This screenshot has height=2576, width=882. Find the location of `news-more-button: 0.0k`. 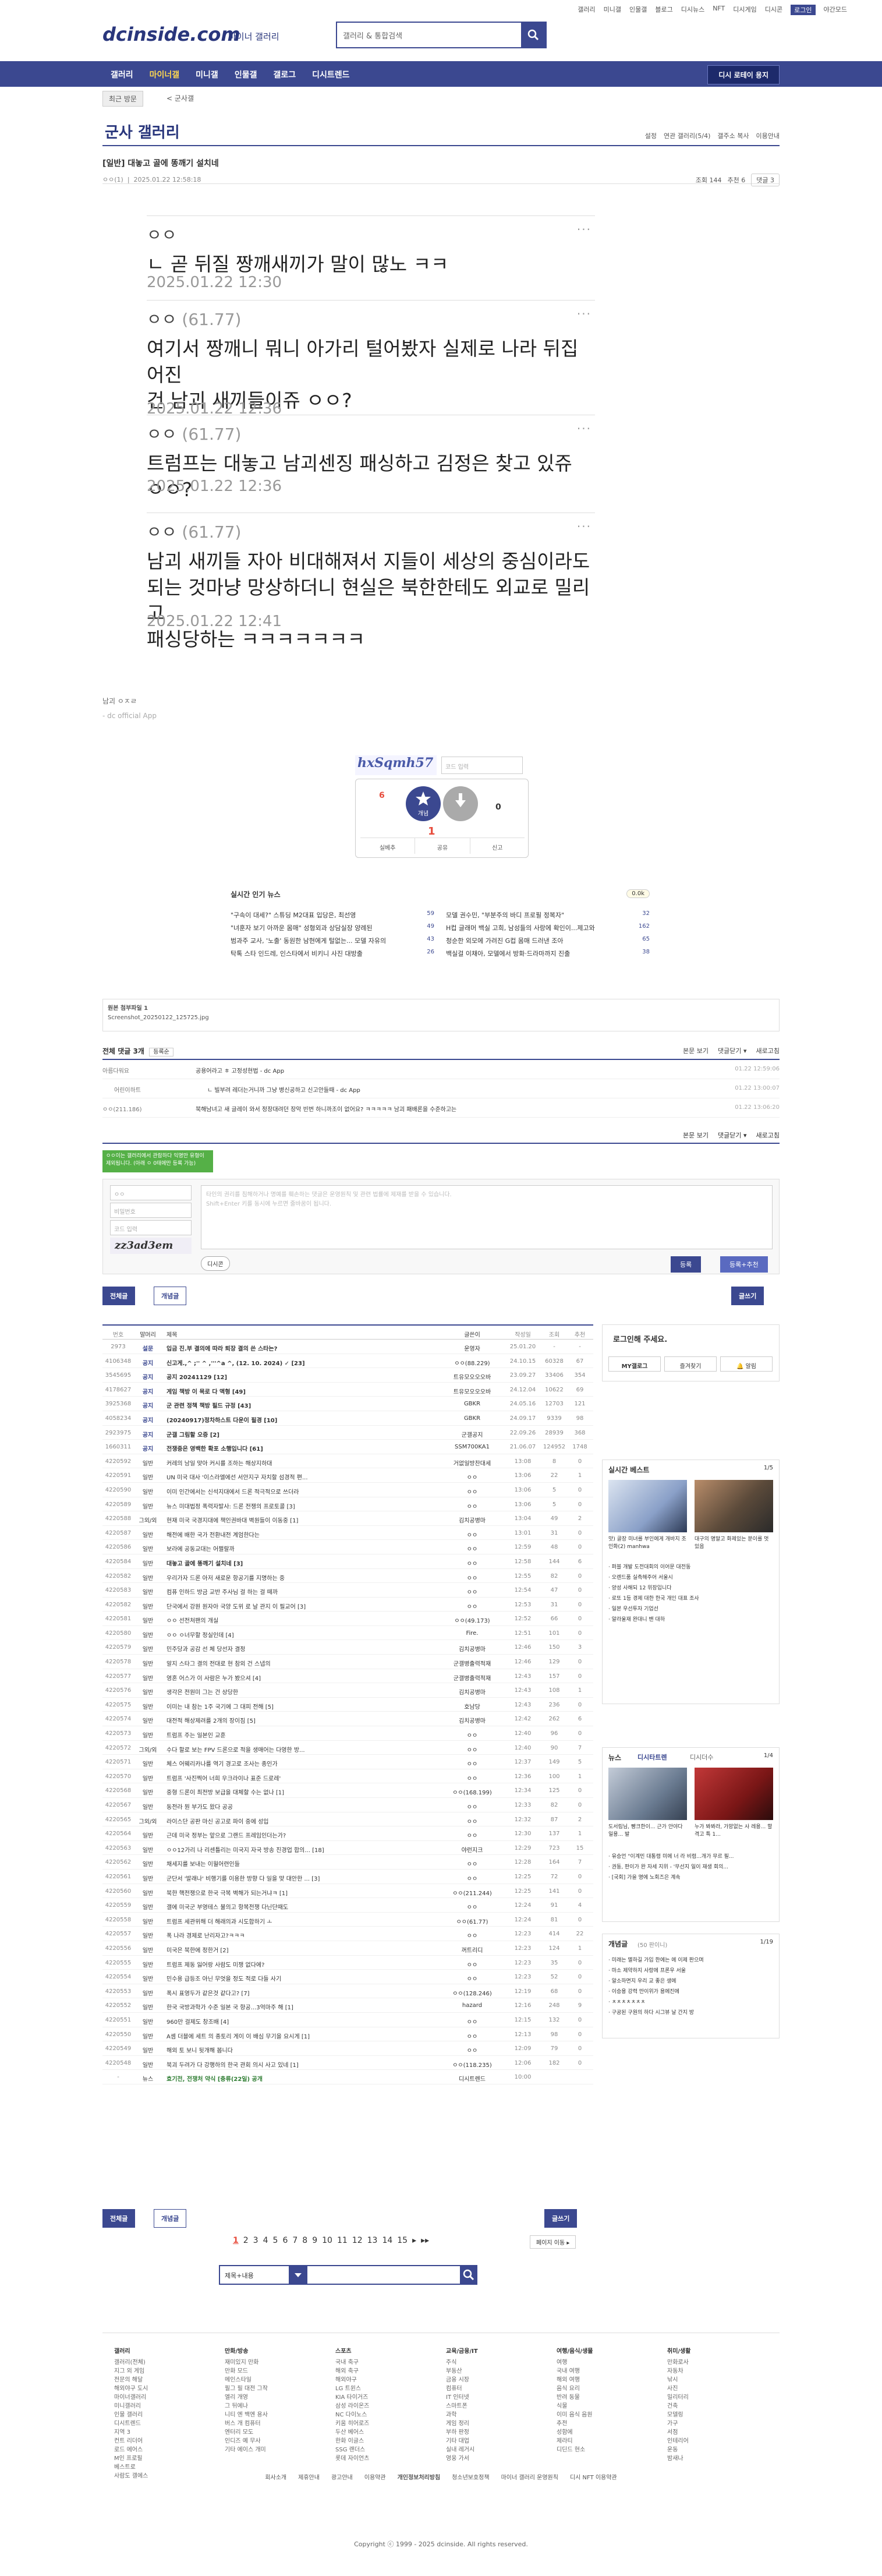

news-more-button: 0.0k is located at coordinates (638, 893).